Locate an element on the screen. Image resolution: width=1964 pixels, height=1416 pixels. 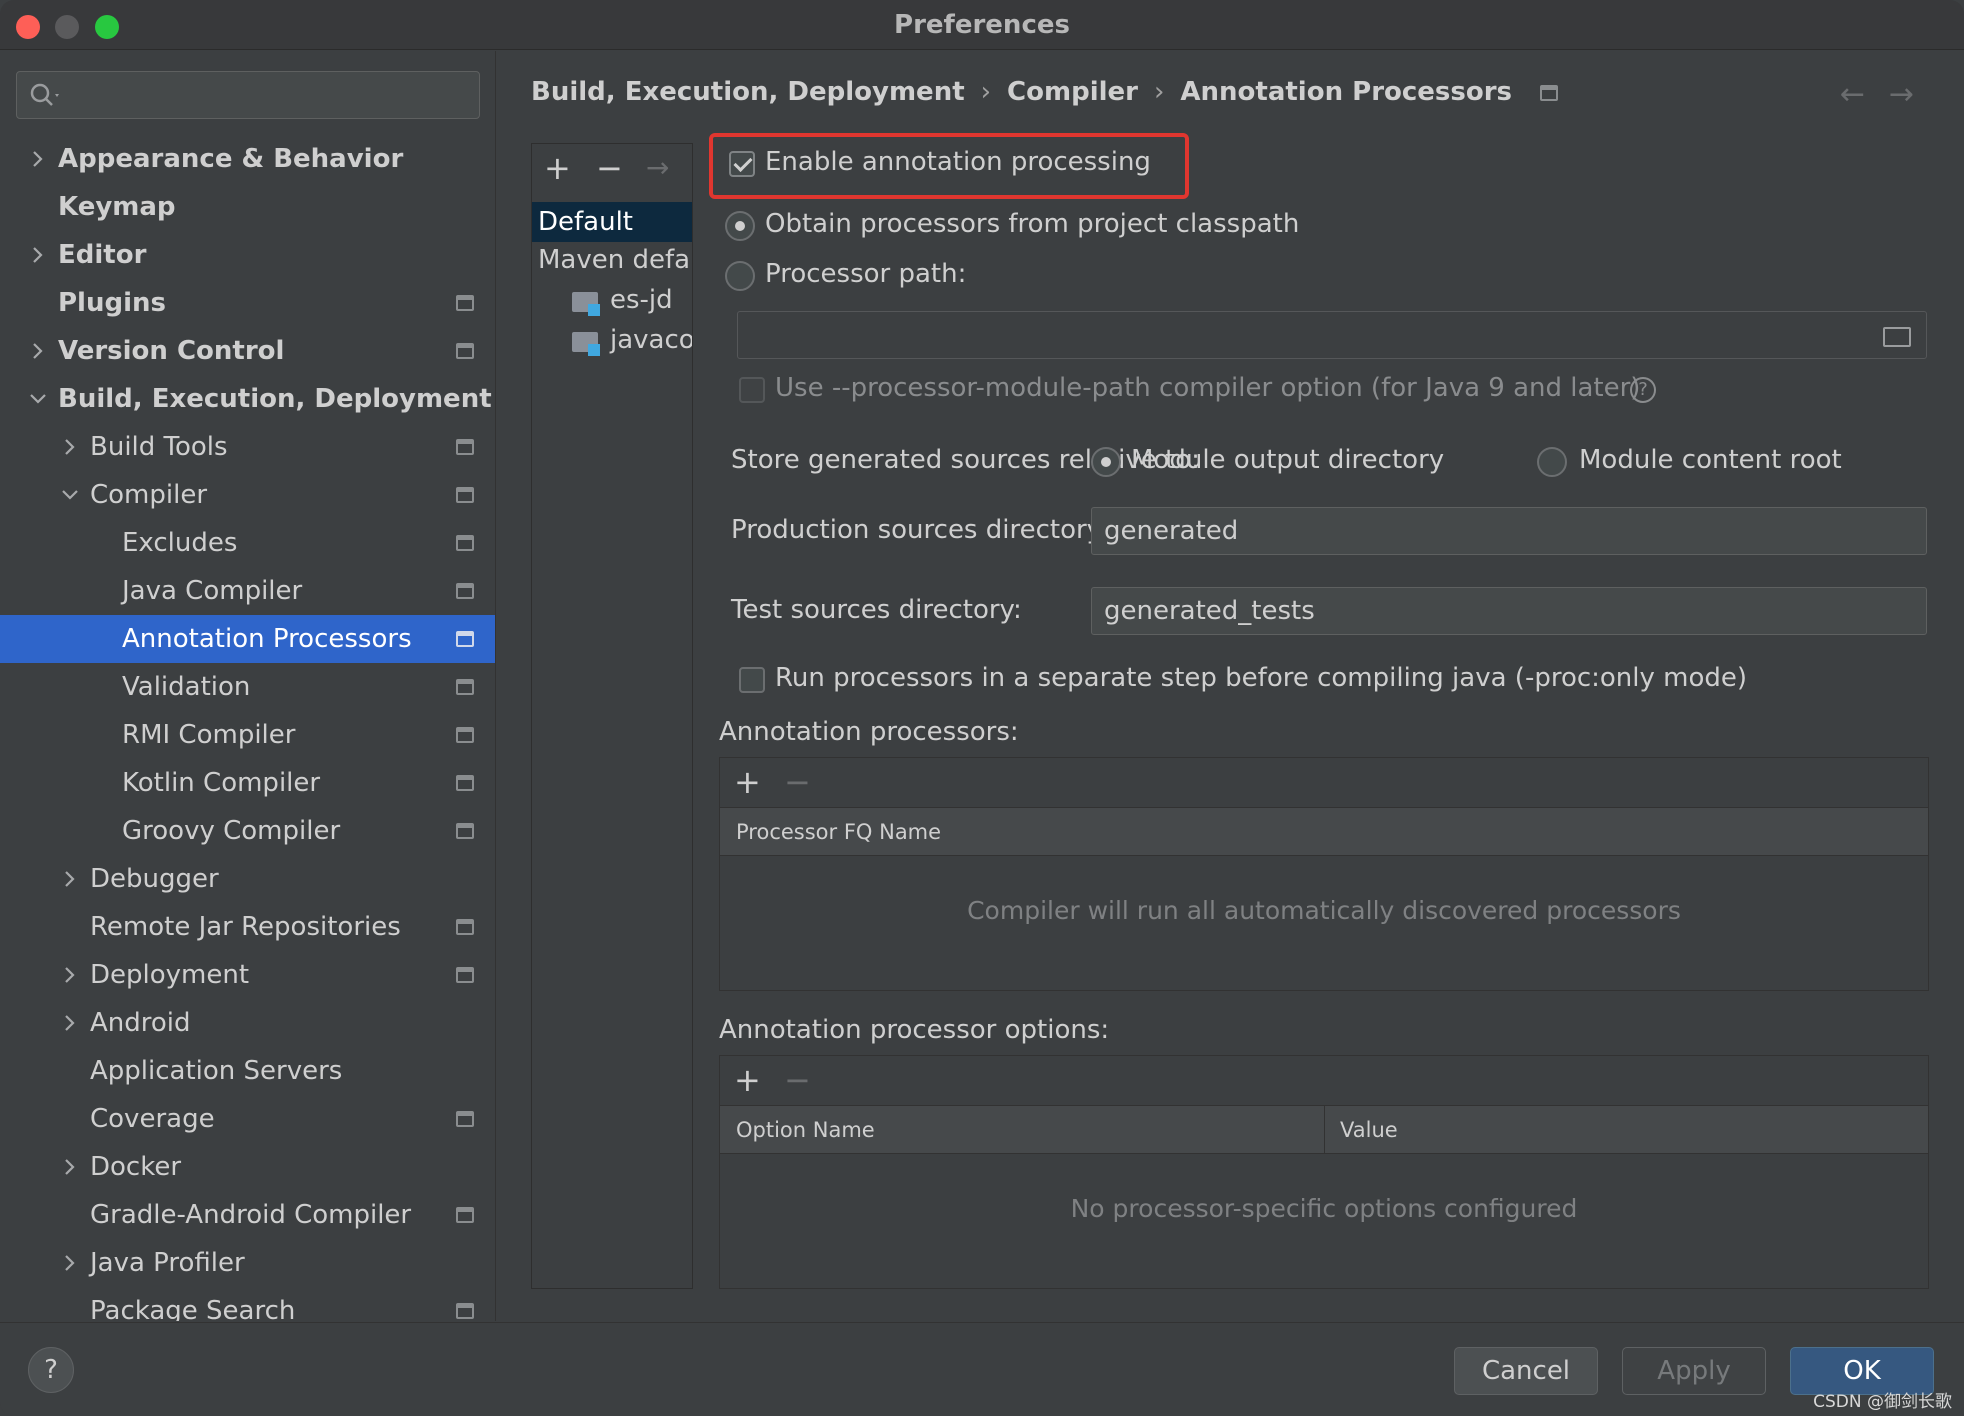
profile-list-item: Default is located at coordinates (612, 222).